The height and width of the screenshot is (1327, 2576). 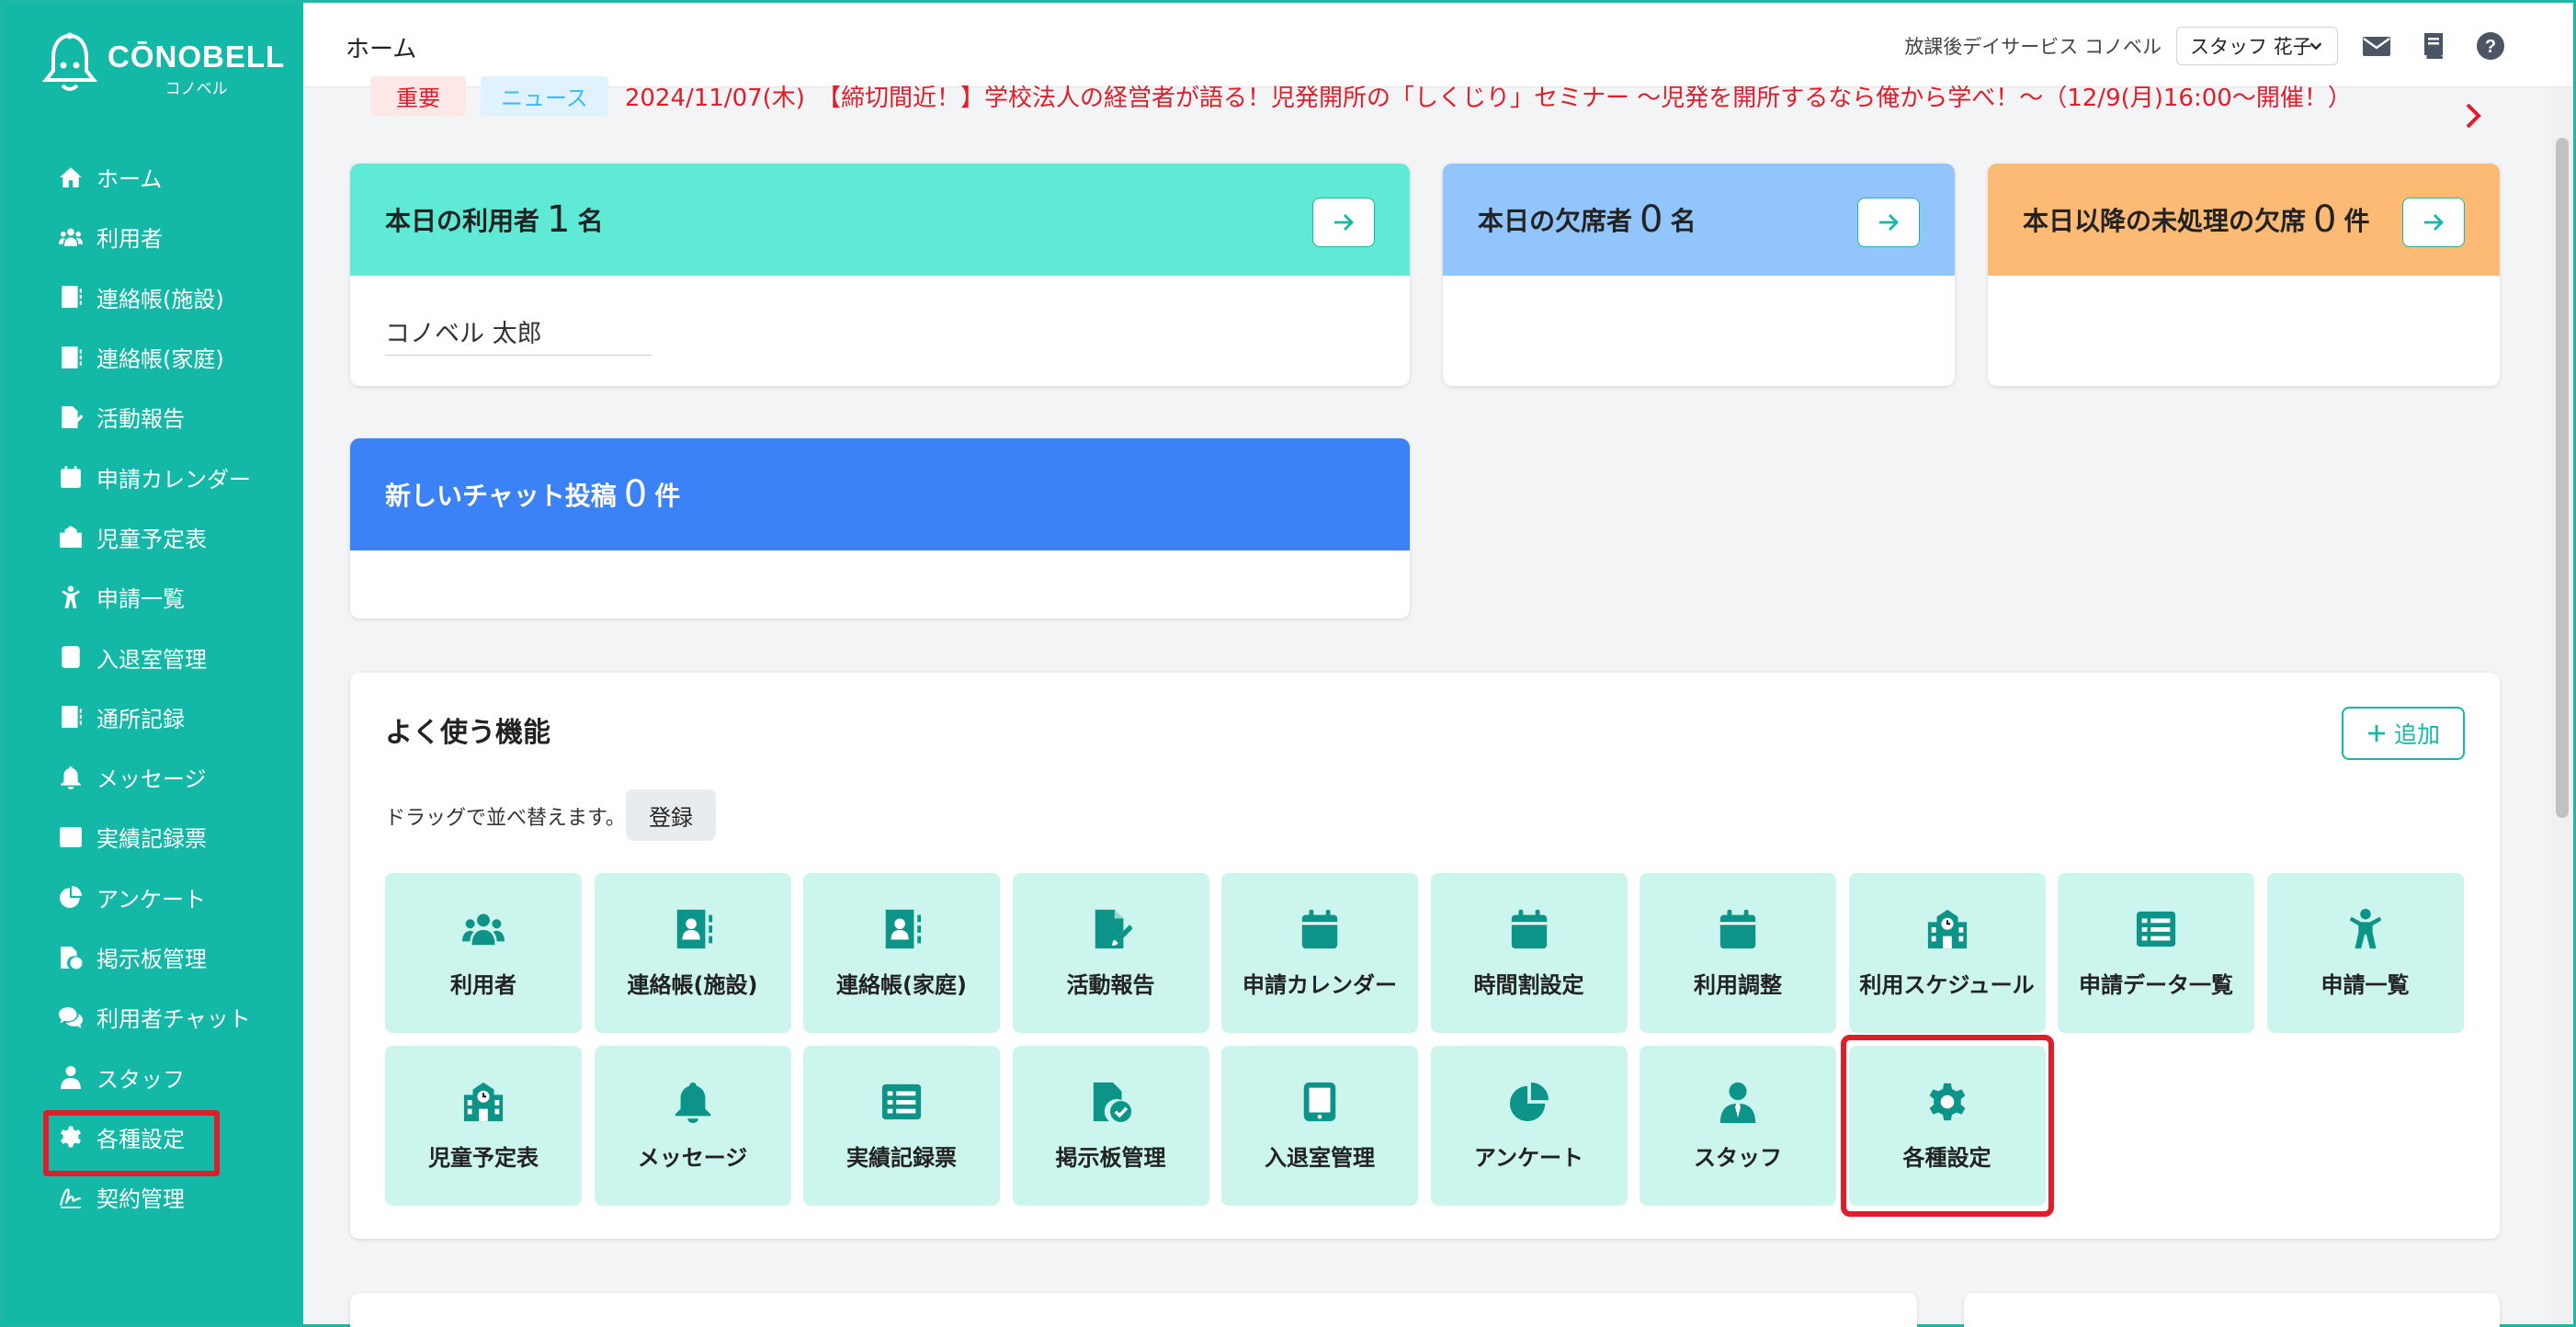 What do you see at coordinates (153, 777) in the screenshot?
I see `sidebar-item-10: メッセージ` at bounding box center [153, 777].